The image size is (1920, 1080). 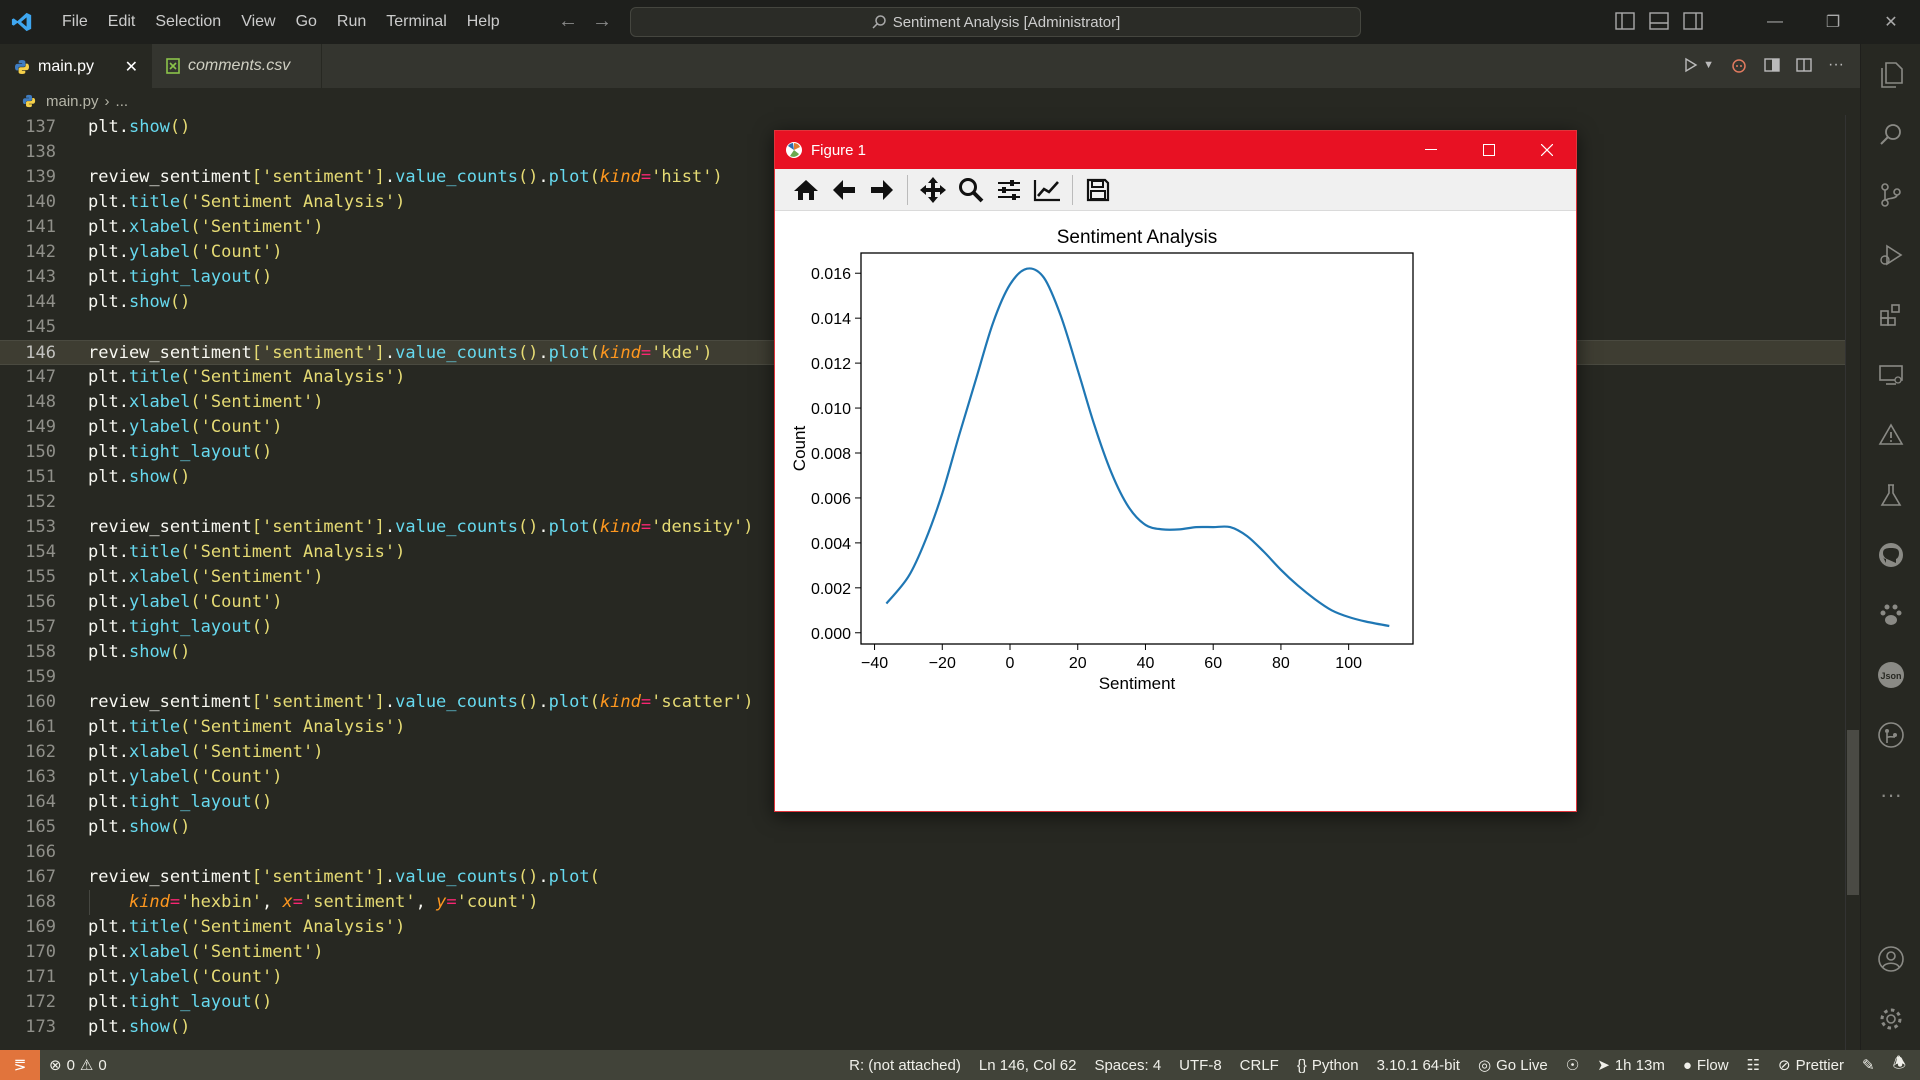 What do you see at coordinates (1772, 65) in the screenshot?
I see `open-preview-icon` at bounding box center [1772, 65].